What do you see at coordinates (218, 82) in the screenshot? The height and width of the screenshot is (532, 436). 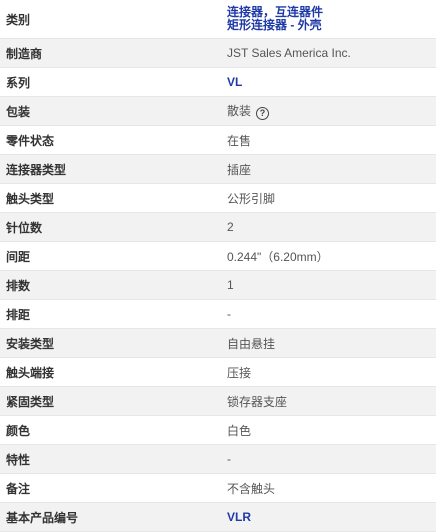 I see `attribute-row-series: 系列 VL` at bounding box center [218, 82].